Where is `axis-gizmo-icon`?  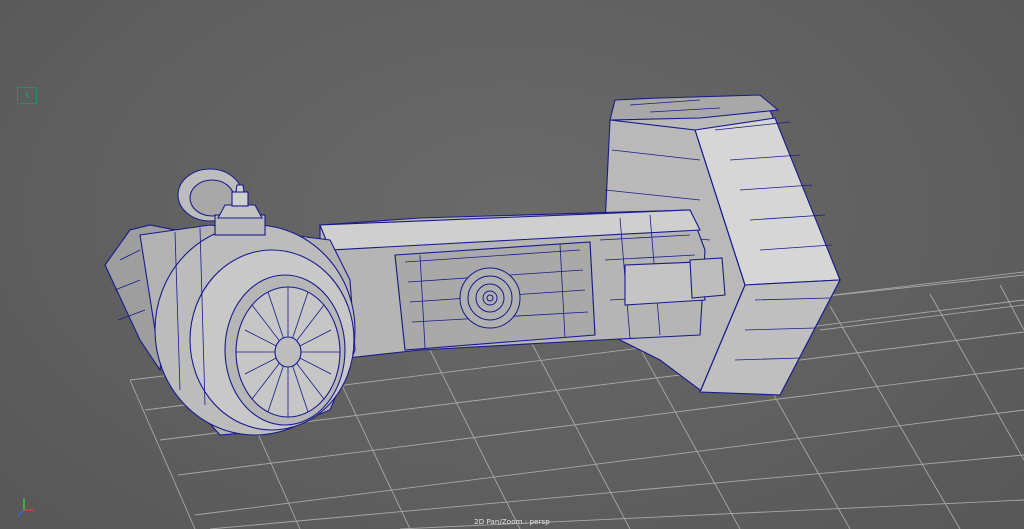 axis-gizmo-icon is located at coordinates (25, 507).